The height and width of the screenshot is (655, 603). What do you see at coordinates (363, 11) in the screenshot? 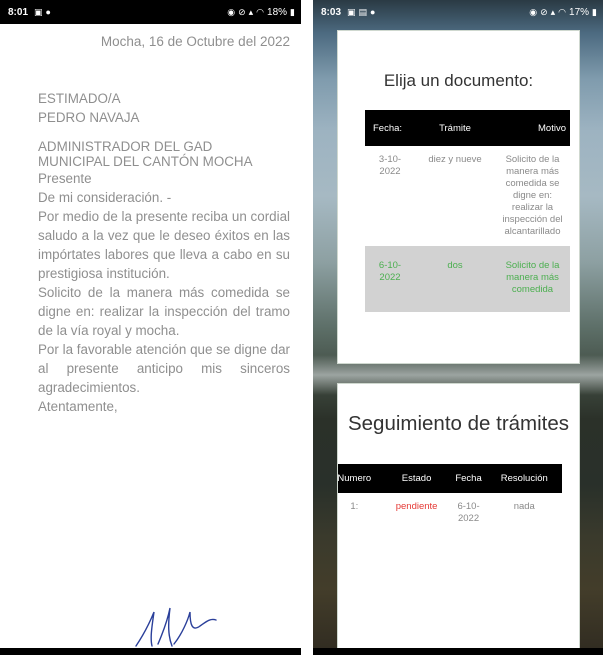
I see `image-icon: ▤` at bounding box center [363, 11].